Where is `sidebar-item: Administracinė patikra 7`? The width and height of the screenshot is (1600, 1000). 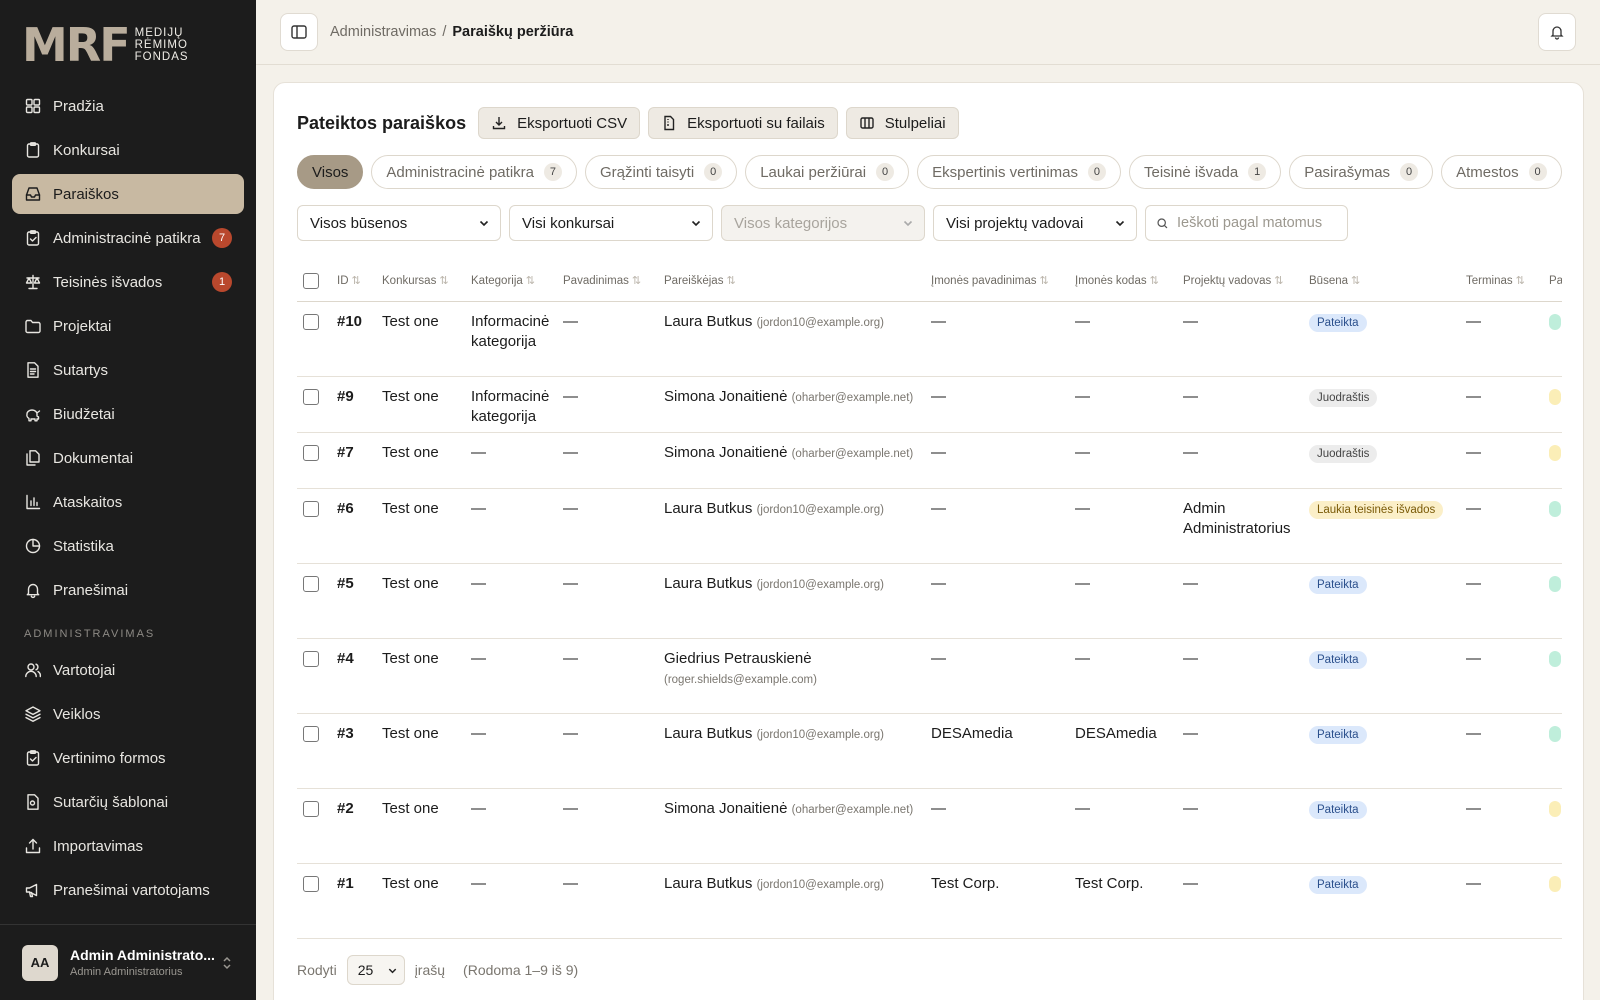
sidebar-item: Administracinė patikra 7 is located at coordinates (128, 238).